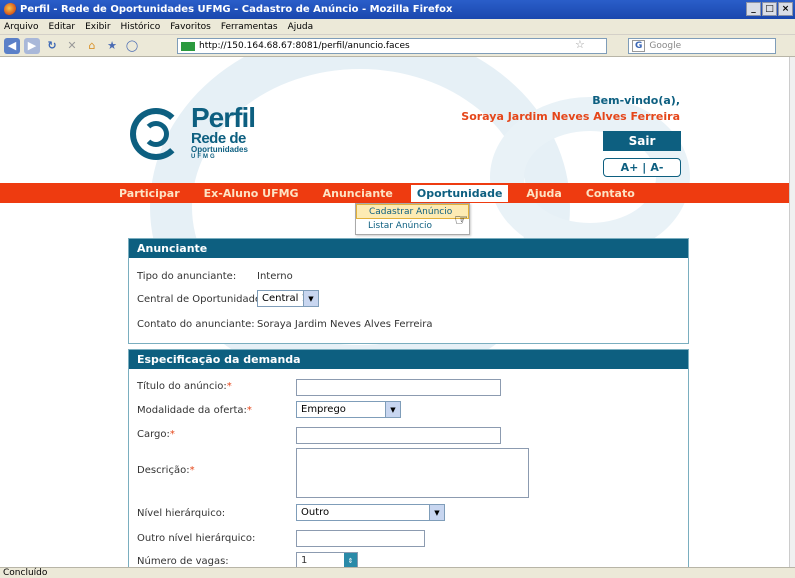 This screenshot has width=795, height=578. Describe the element at coordinates (358, 193) in the screenshot. I see `nav-anunciante: Anunciante` at that location.